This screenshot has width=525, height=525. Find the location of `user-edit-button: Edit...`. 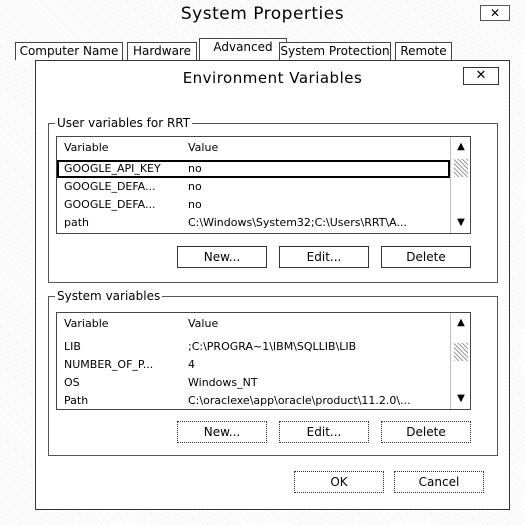

user-edit-button: Edit... is located at coordinates (324, 257).